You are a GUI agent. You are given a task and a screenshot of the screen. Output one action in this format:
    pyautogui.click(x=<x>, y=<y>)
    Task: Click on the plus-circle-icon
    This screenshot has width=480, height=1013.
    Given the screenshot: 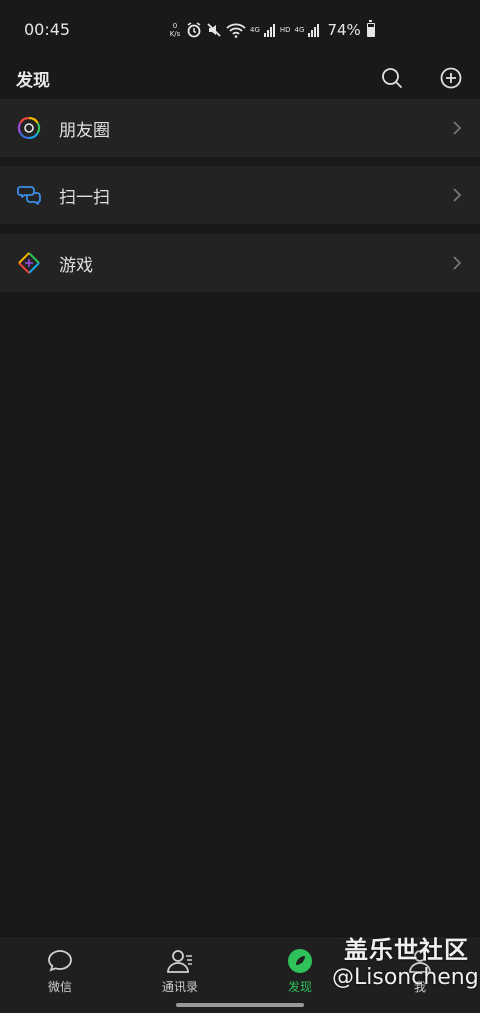 What is the action you would take?
    pyautogui.click(x=451, y=78)
    